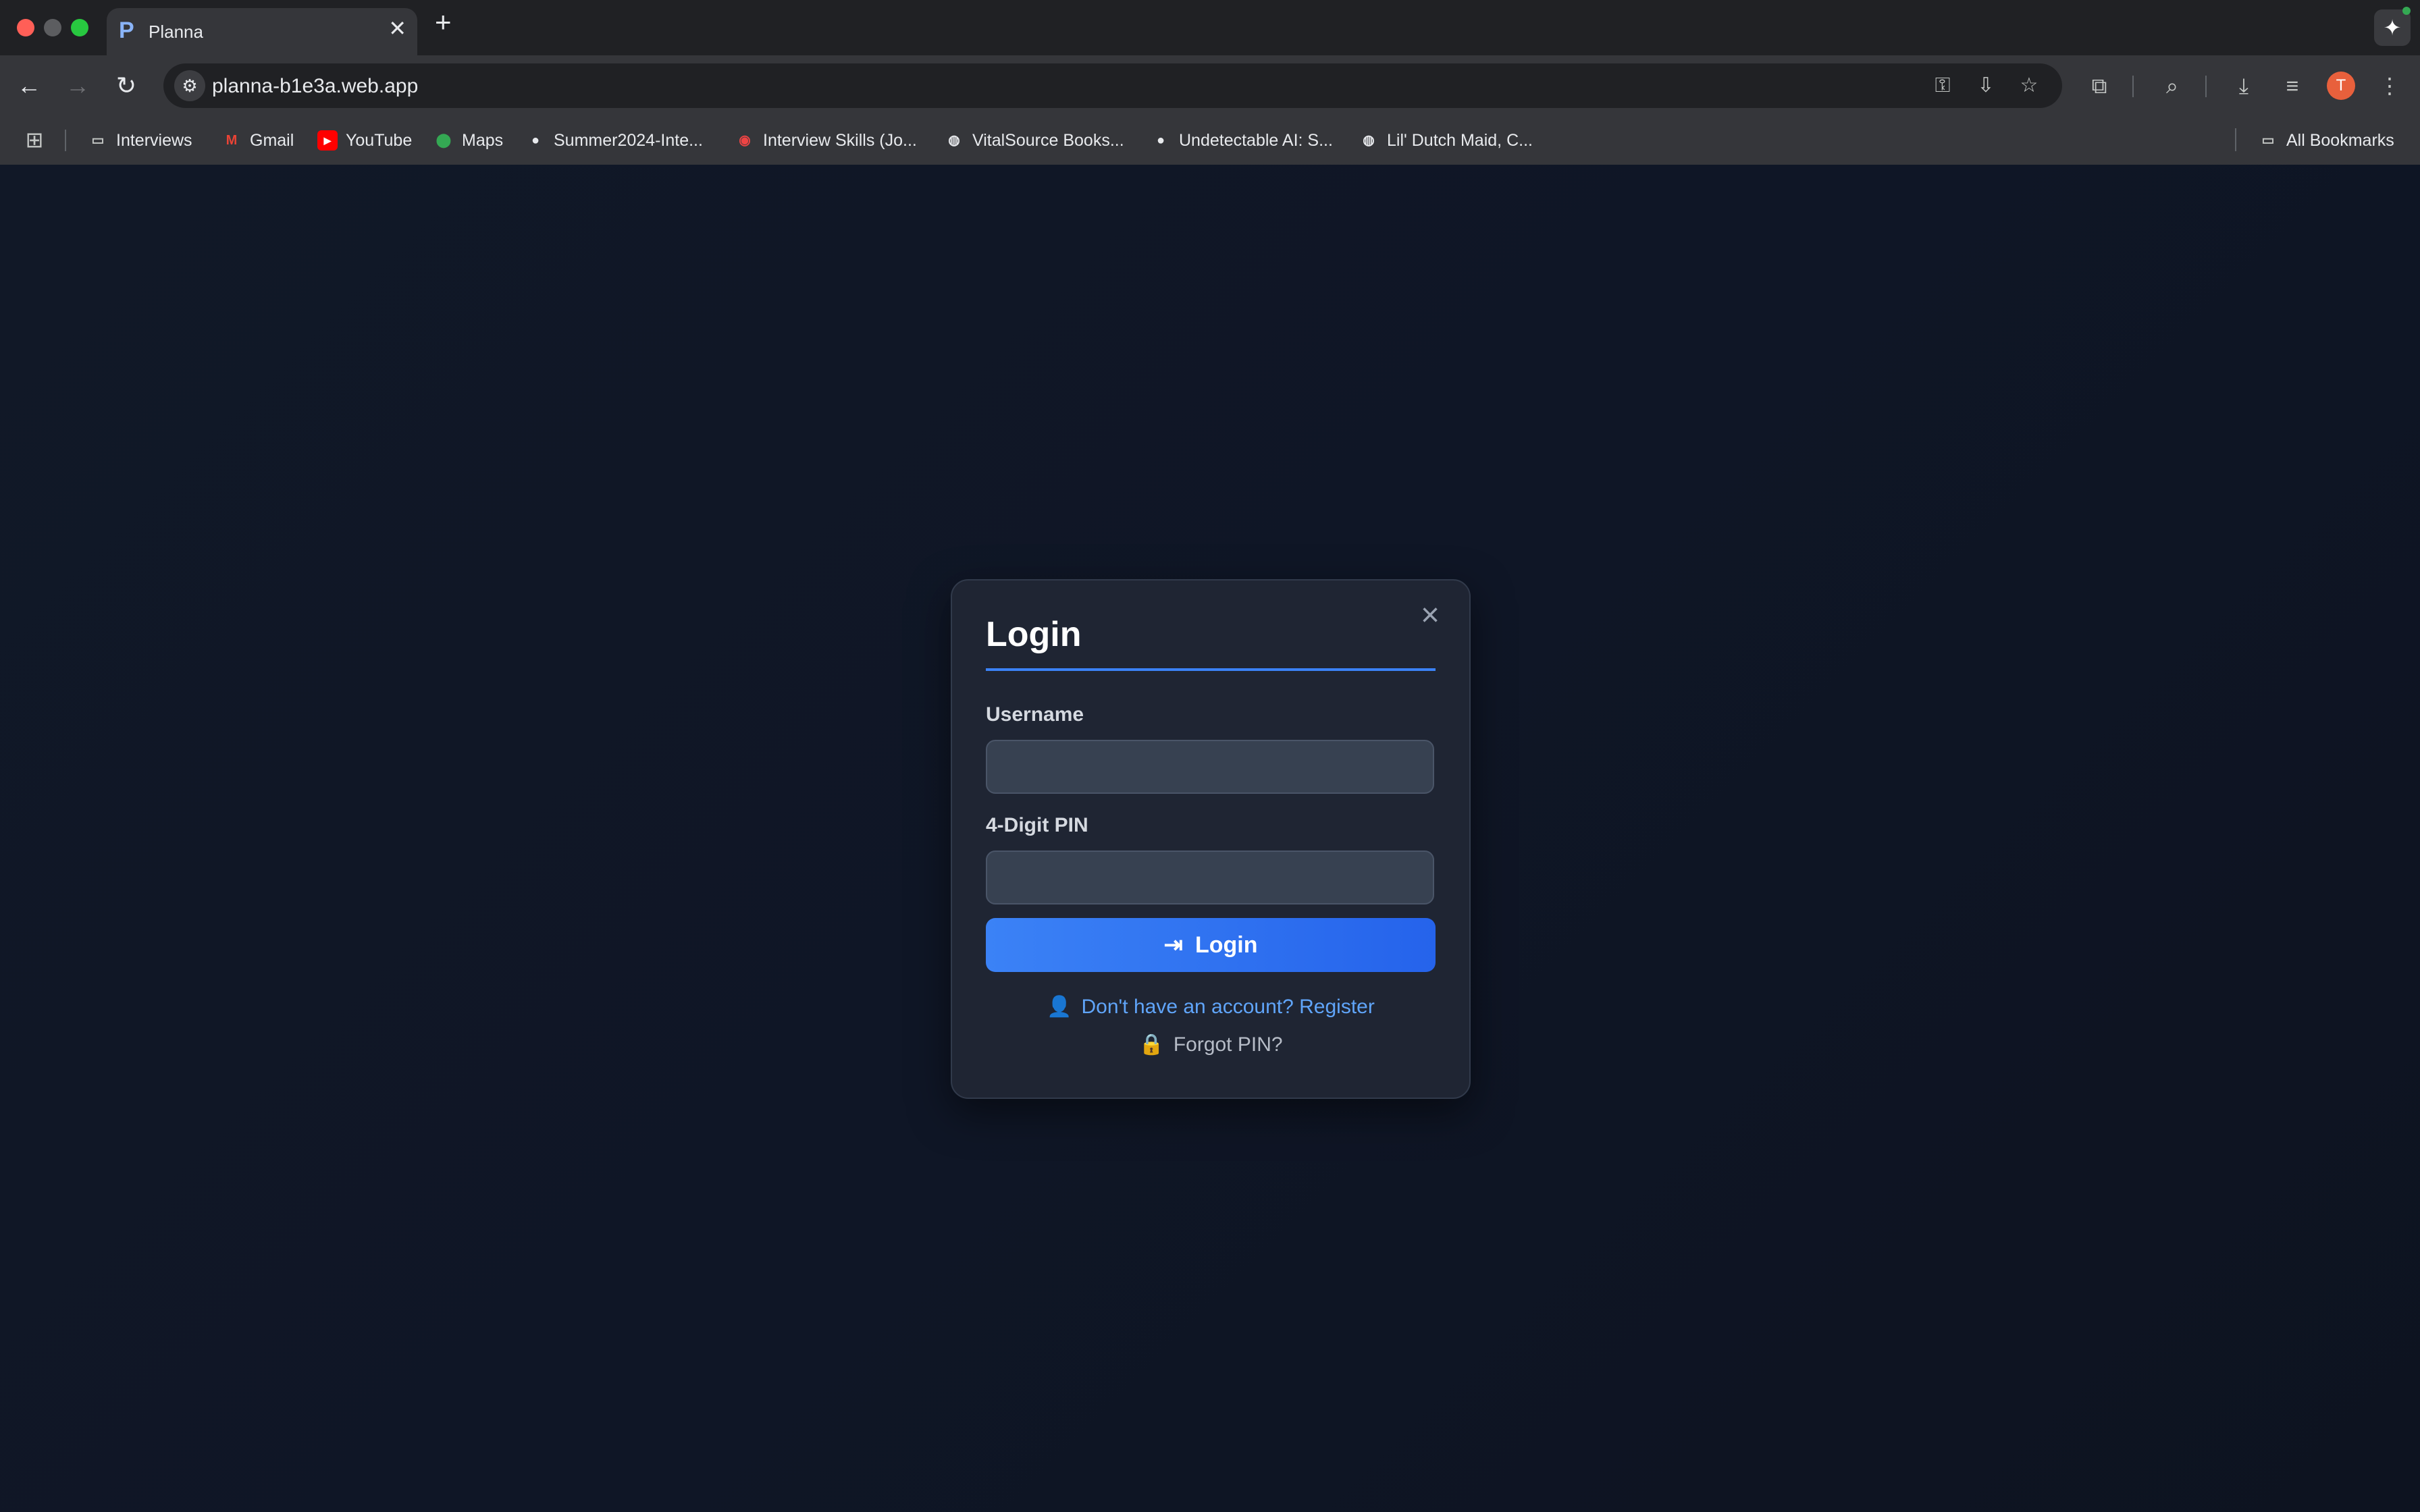  What do you see at coordinates (1430, 615) in the screenshot?
I see `close-icon: ×` at bounding box center [1430, 615].